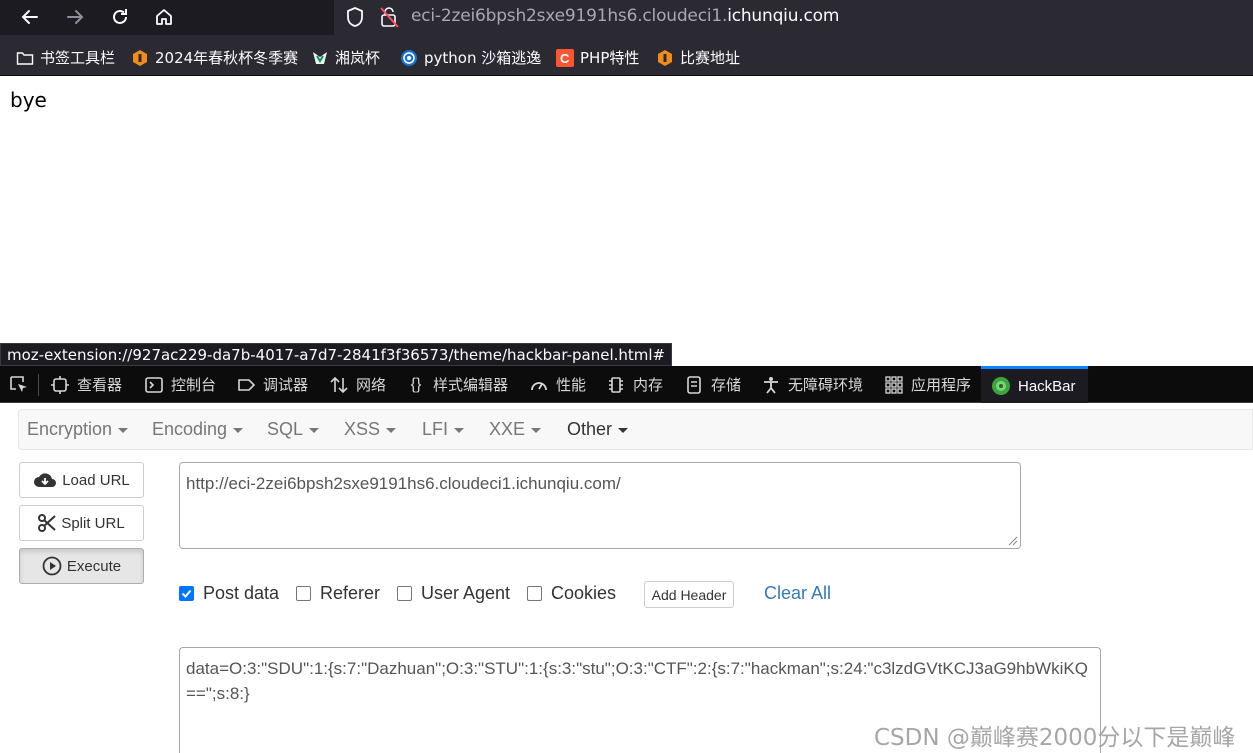 The width and height of the screenshot is (1253, 753). I want to click on tab-application: 应用程序, so click(927, 384).